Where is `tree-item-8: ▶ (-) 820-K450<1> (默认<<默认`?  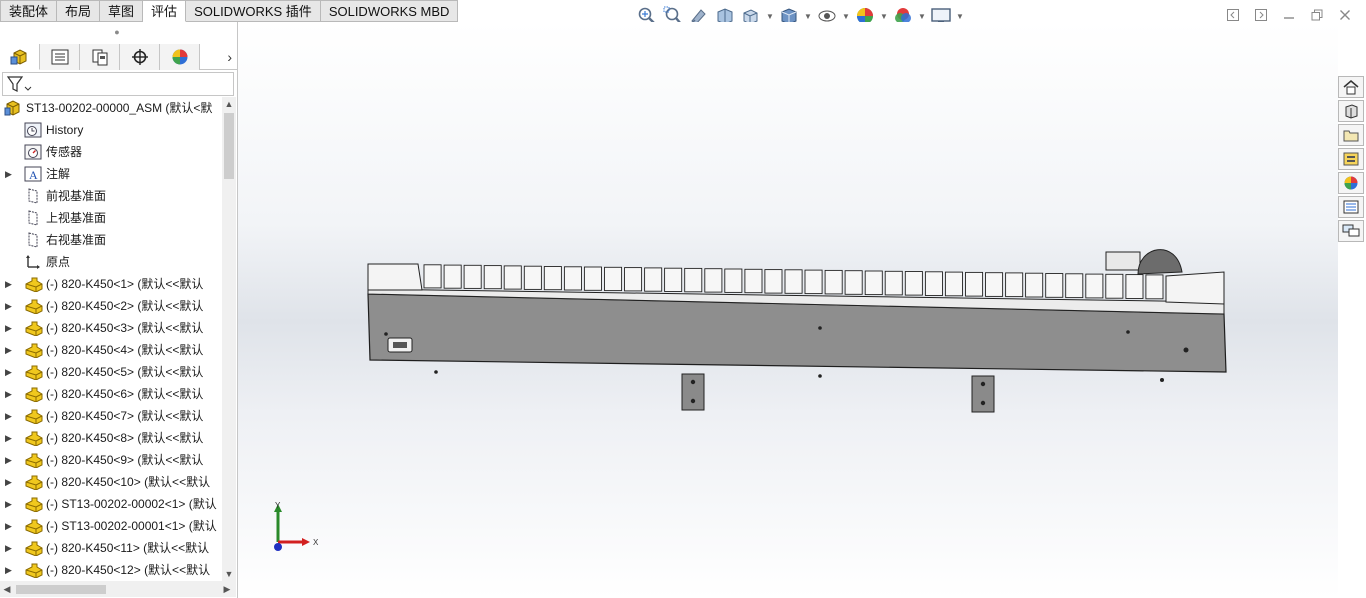 tree-item-8: ▶ (-) 820-K450<1> (默认<<默认 is located at coordinates (111, 284).